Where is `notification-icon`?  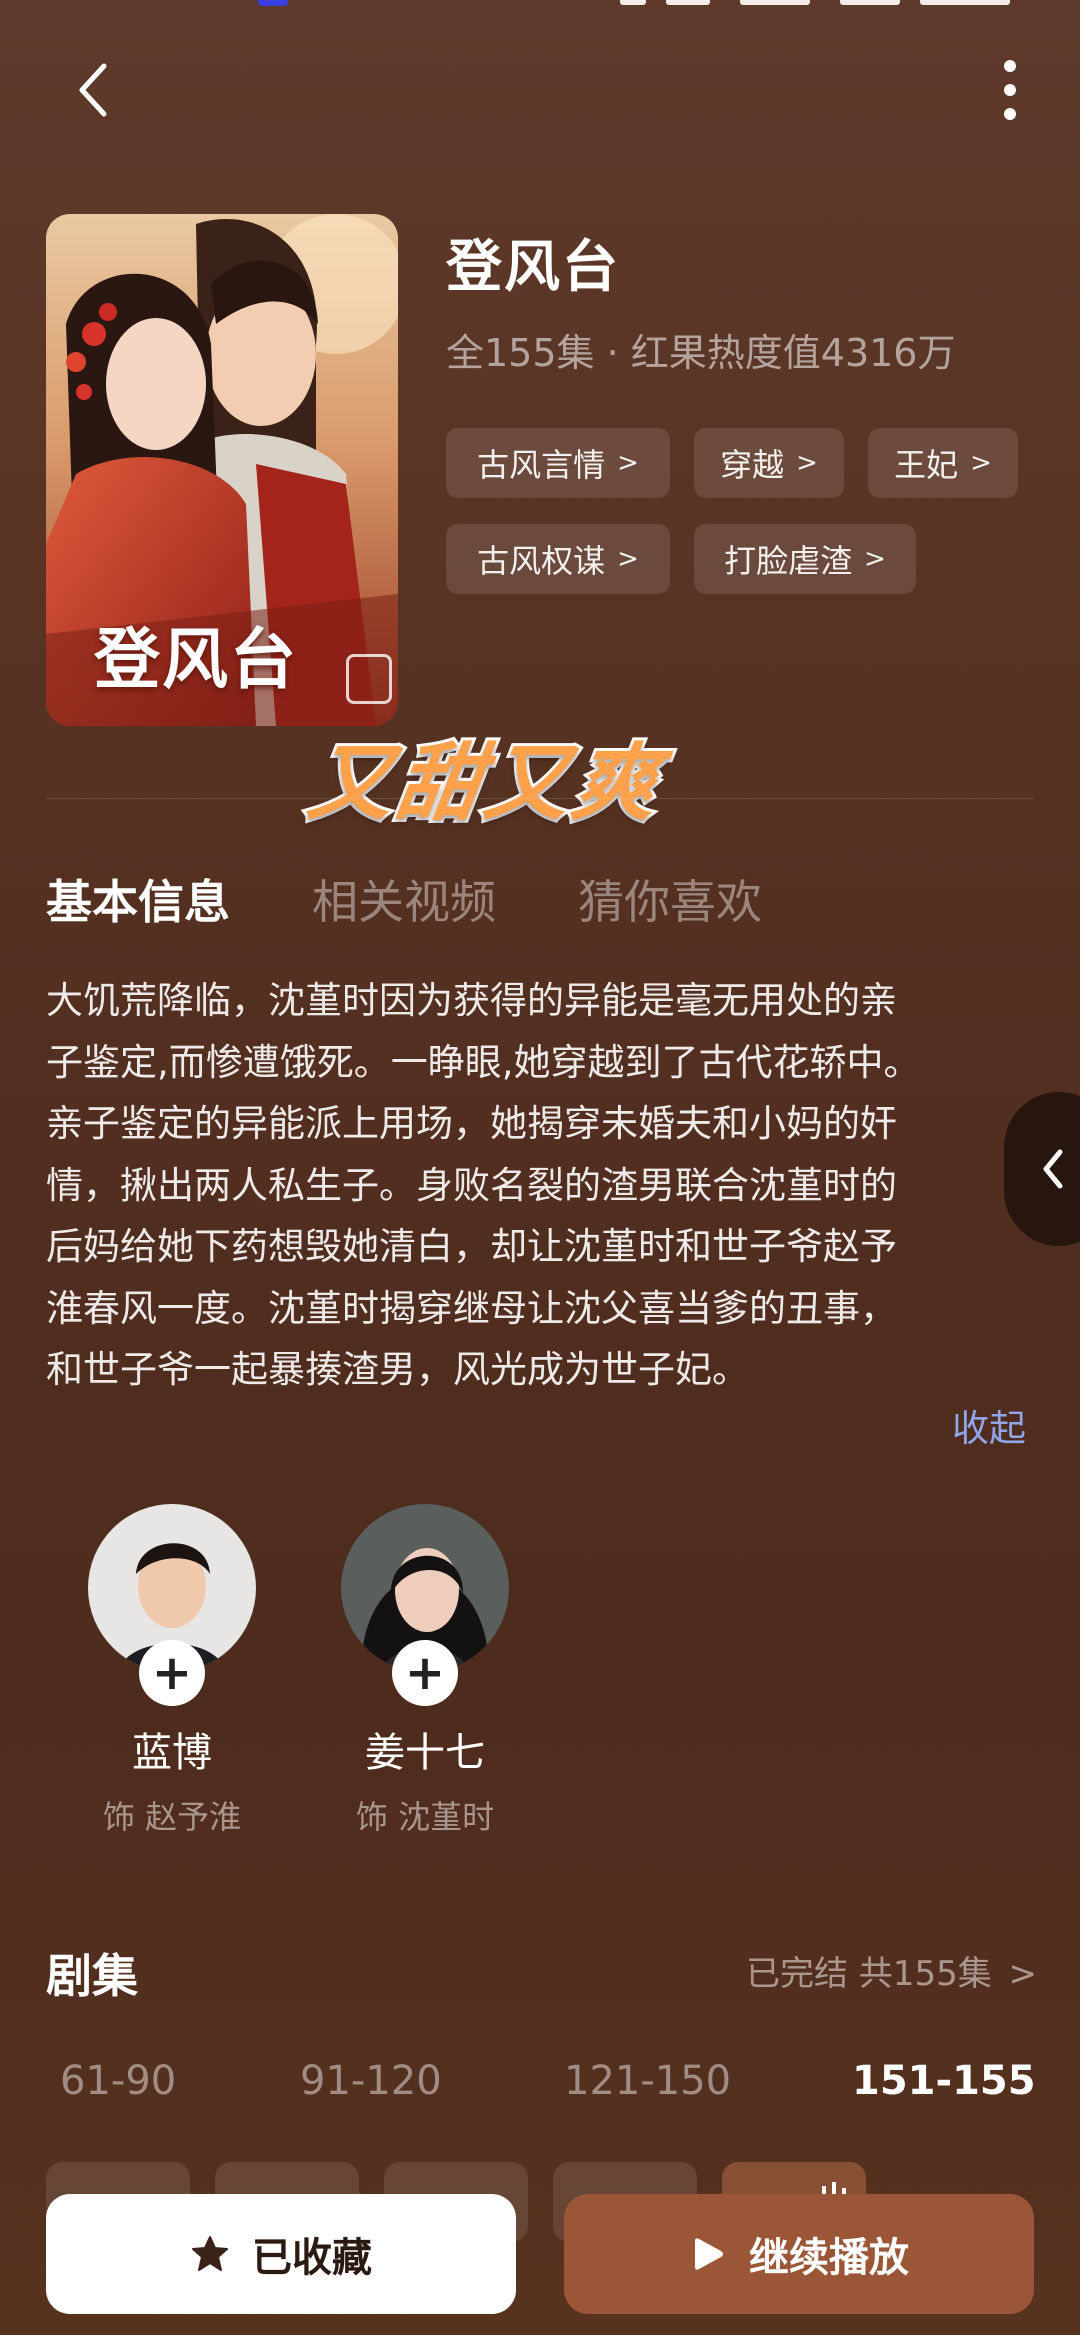
notification-icon is located at coordinates (273, 3).